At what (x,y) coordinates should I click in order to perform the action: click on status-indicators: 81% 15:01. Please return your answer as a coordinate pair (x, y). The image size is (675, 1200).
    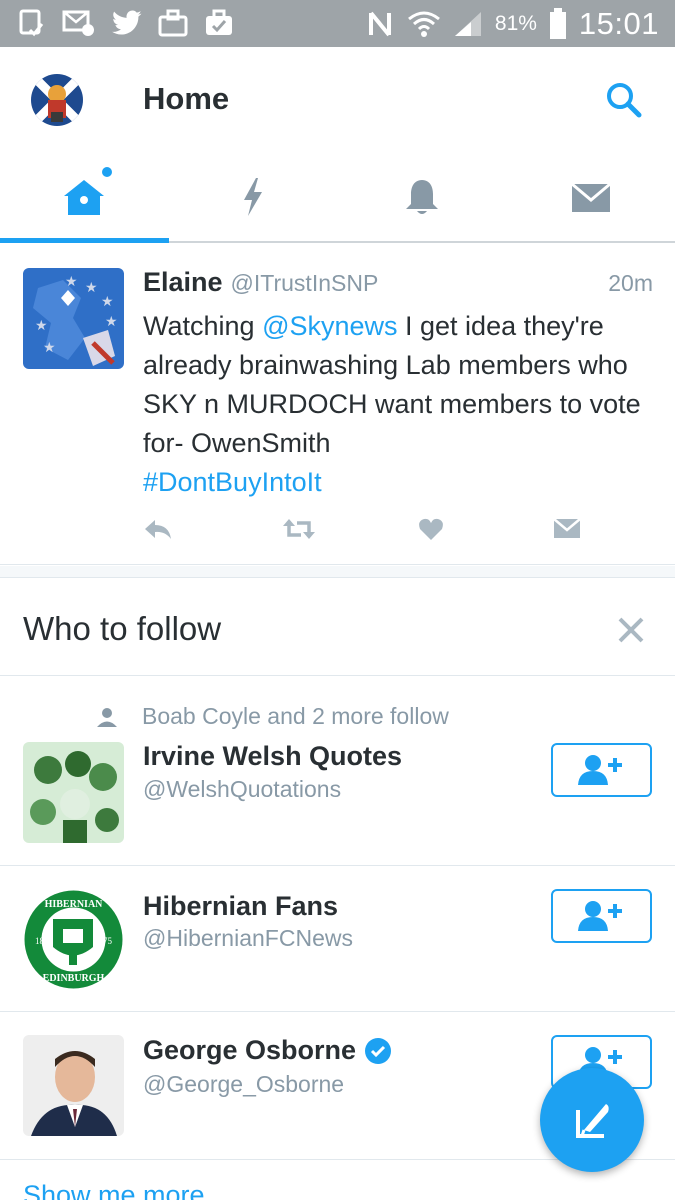
    Looking at the image, I should click on (513, 23).